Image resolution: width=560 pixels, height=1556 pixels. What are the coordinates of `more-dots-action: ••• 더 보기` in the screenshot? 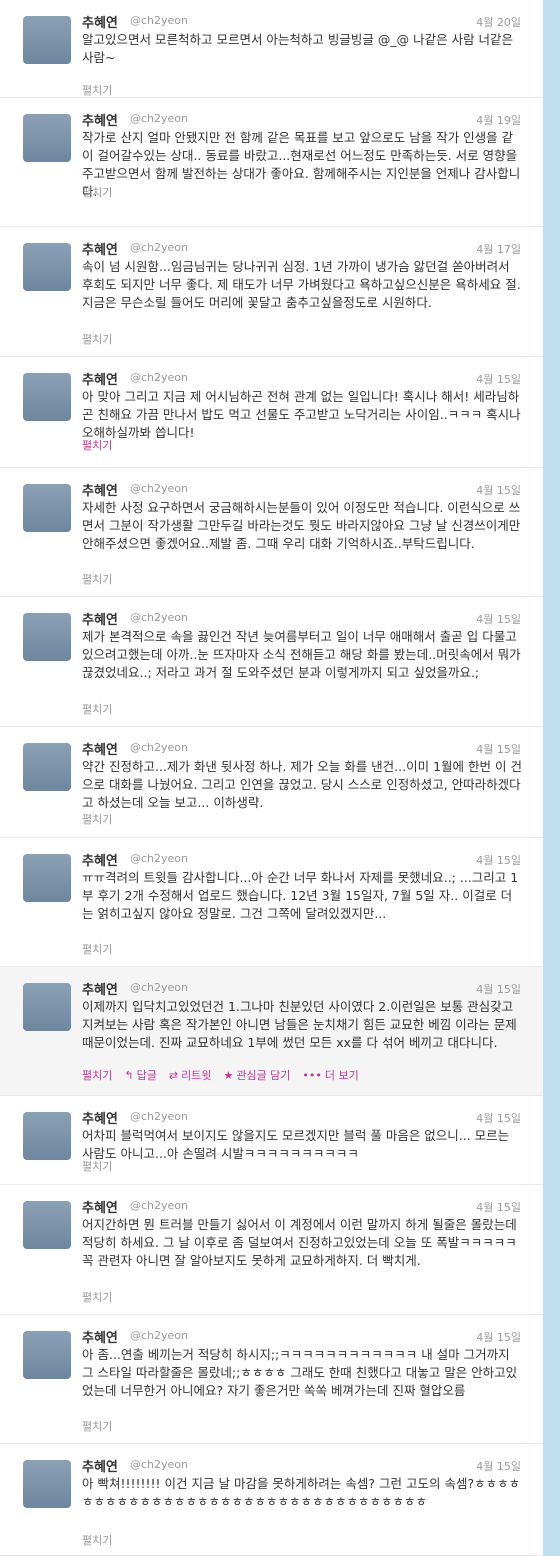 It's located at (330, 1075).